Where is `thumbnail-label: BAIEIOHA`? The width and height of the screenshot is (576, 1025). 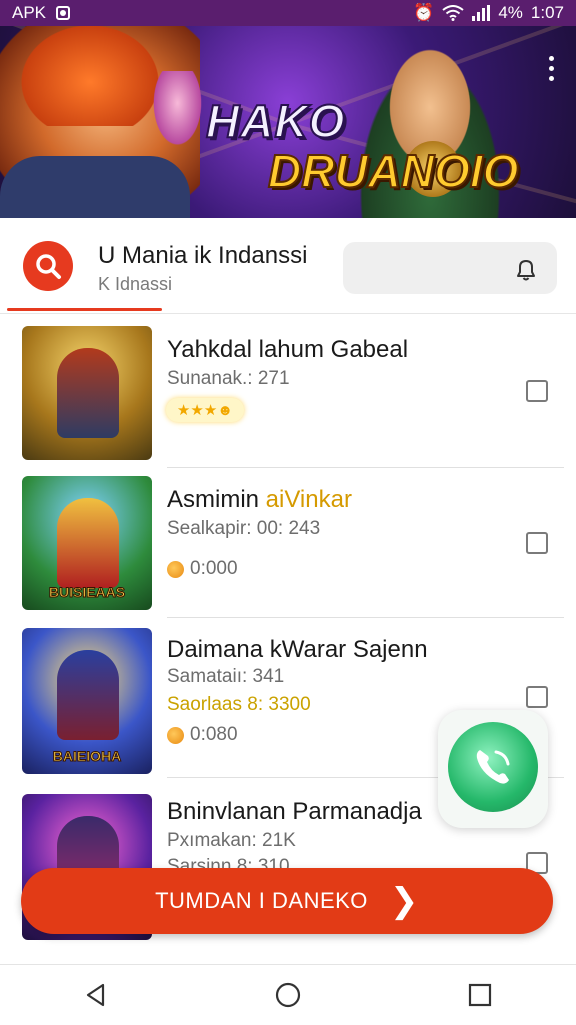
thumbnail-label: BAIEIOHA is located at coordinates (87, 756).